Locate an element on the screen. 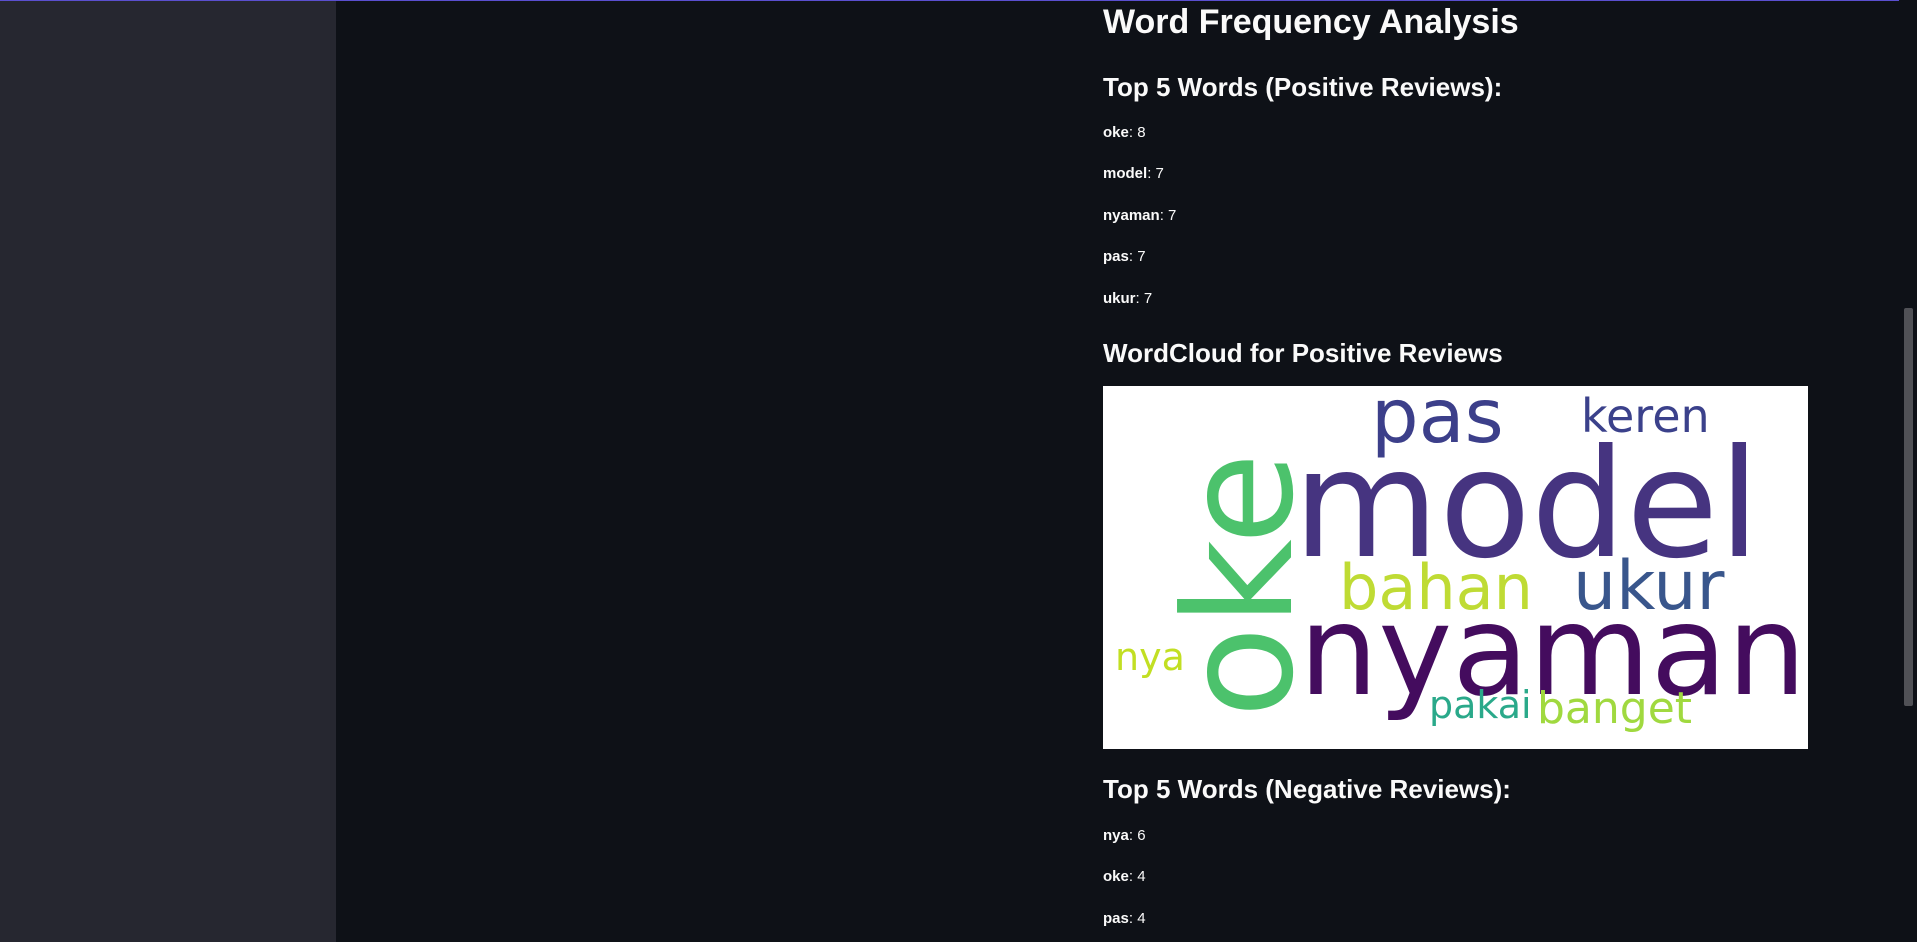 The width and height of the screenshot is (1917, 942). wordcloud-word-ukur: ukur is located at coordinates (1648, 586).